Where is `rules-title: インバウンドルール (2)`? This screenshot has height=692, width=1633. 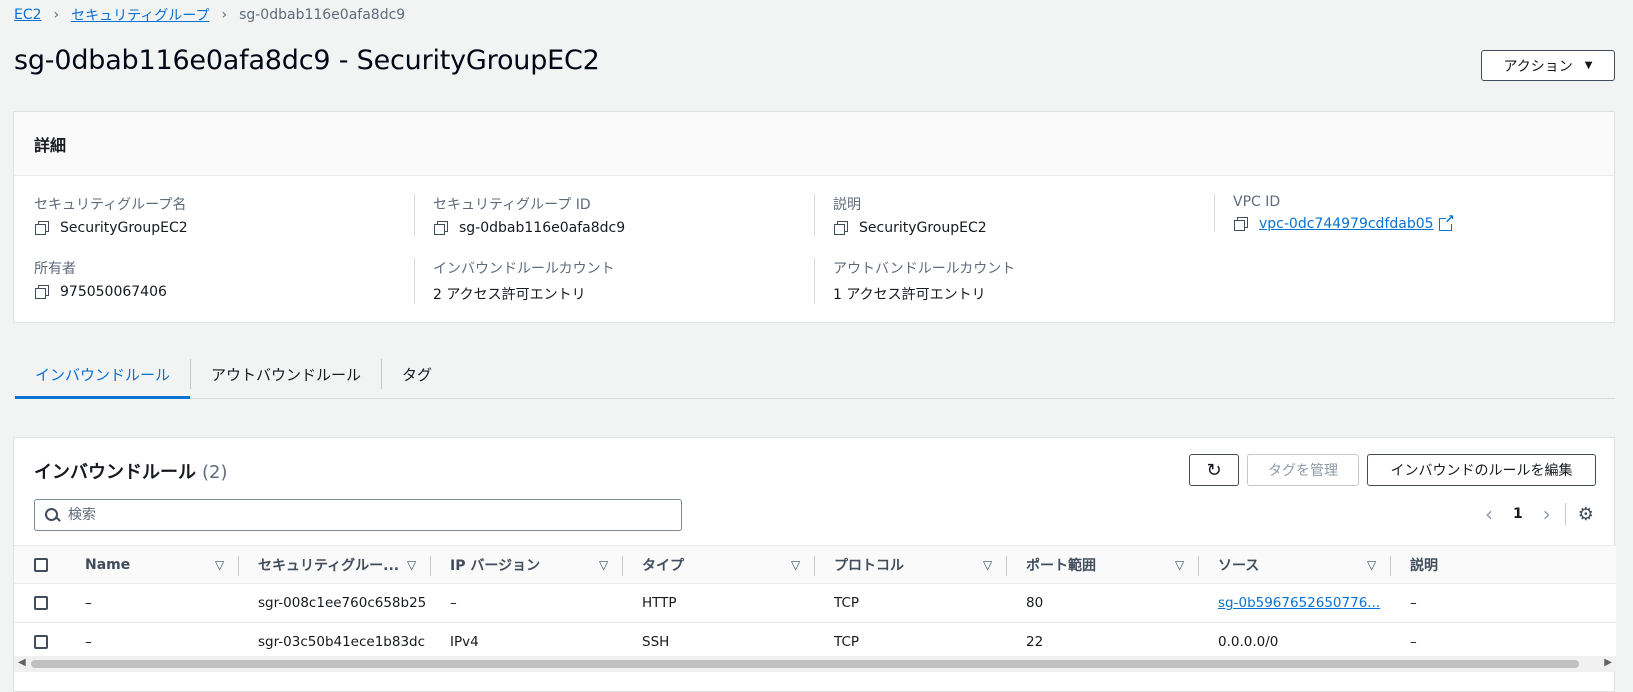
rules-title: インバウンドルール (2) is located at coordinates (131, 471).